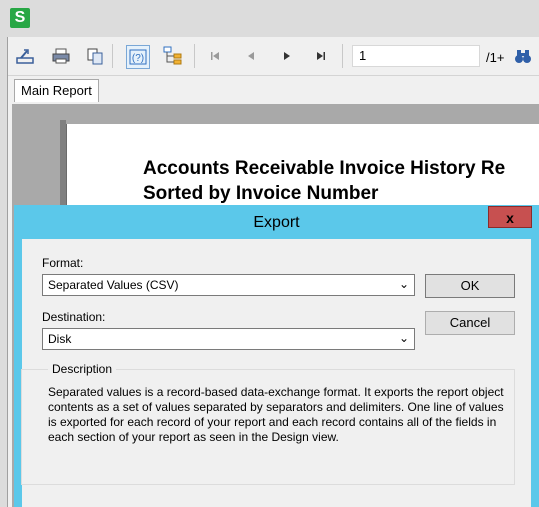 This screenshot has height=507, width=539. What do you see at coordinates (470, 323) in the screenshot?
I see `cancel-button: Cancel` at bounding box center [470, 323].